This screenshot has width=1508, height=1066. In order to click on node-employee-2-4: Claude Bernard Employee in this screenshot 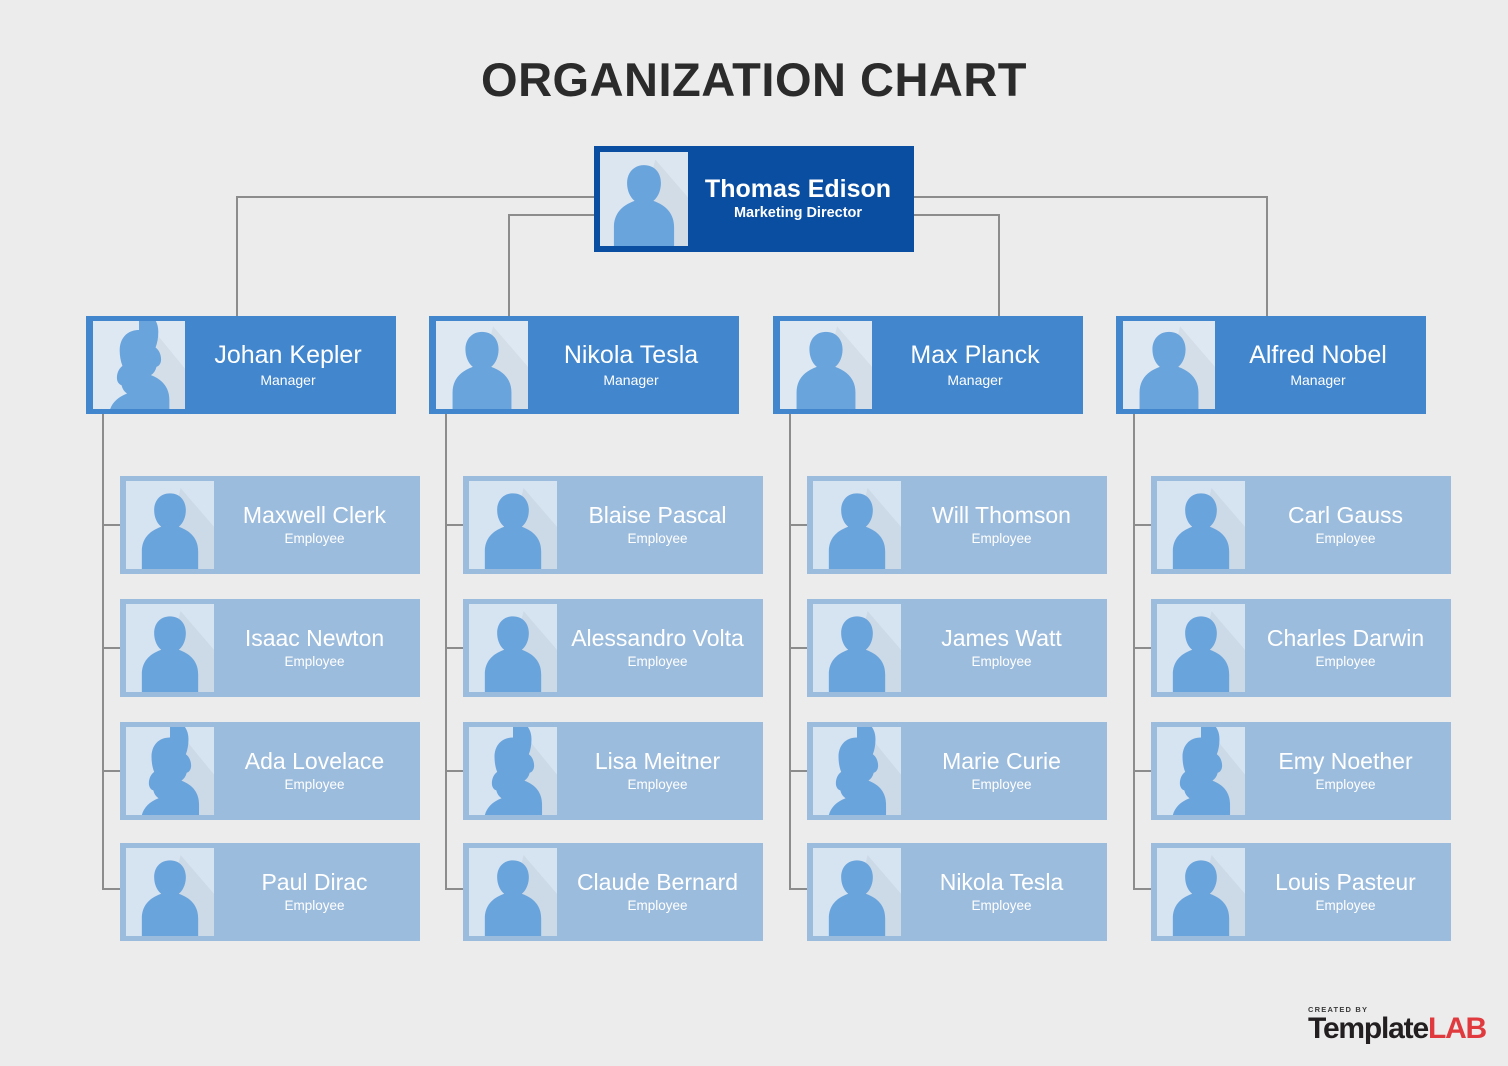, I will do `click(613, 892)`.